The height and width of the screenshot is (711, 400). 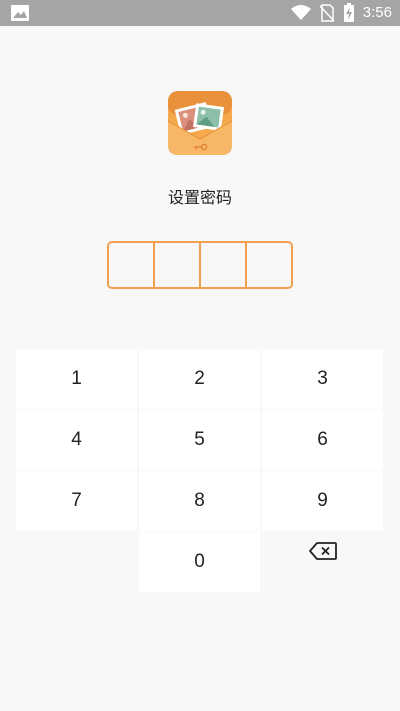 I want to click on backspace-button, so click(x=322, y=562).